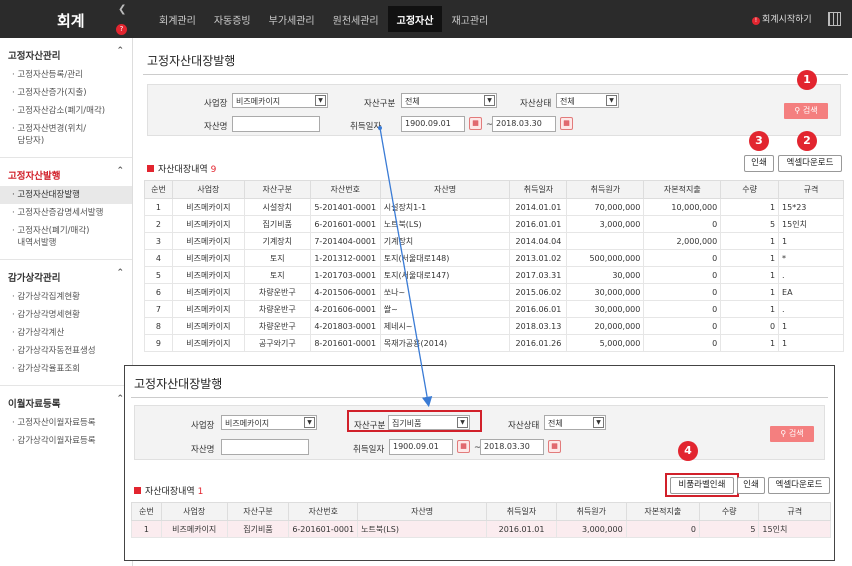 The width and height of the screenshot is (852, 566). Describe the element at coordinates (122, 9) in the screenshot. I see `chevron-left-icon: ❮` at that location.